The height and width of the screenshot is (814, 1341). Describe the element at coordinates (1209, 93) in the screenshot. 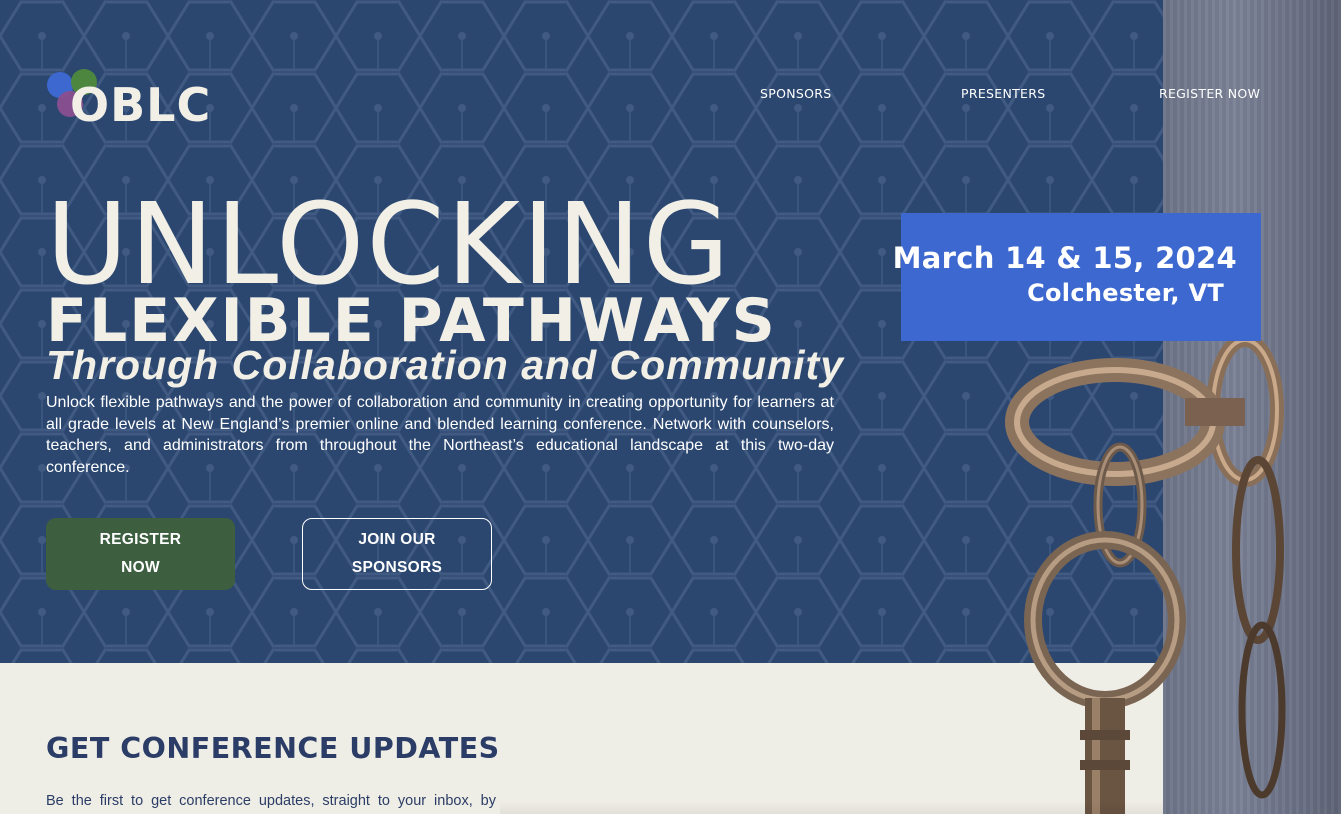

I see `nav-register-link: REGISTER NOW` at that location.